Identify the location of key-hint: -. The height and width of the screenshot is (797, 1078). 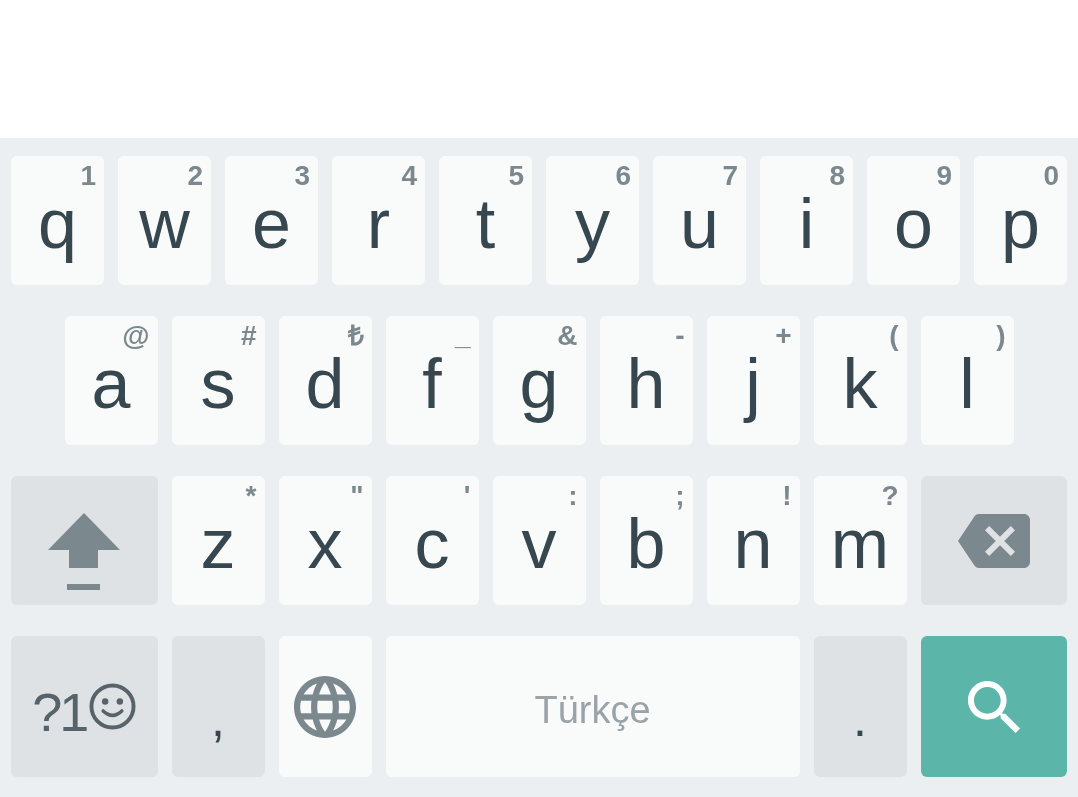
(680, 336).